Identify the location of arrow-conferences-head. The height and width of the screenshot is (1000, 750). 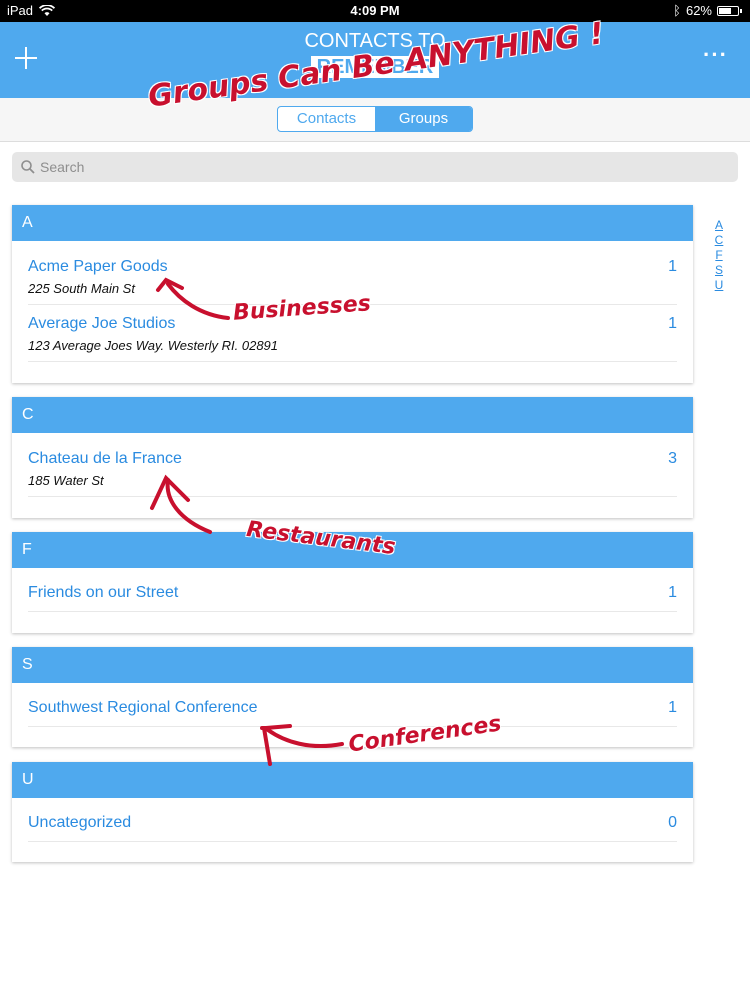
(276, 727).